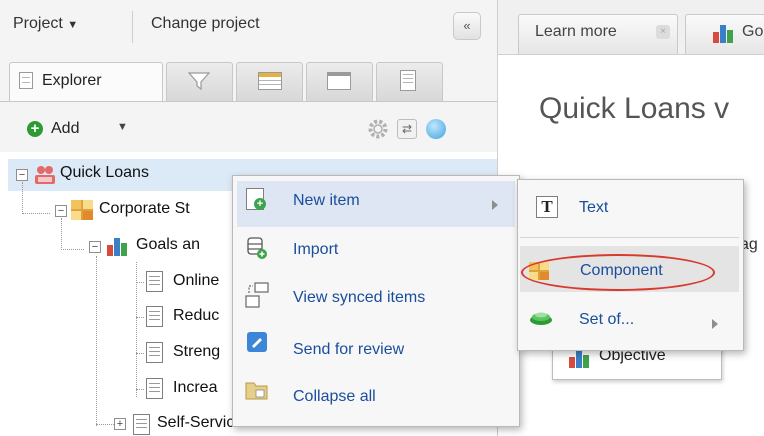 The width and height of the screenshot is (764, 436). Describe the element at coordinates (334, 396) in the screenshot. I see `menu-item-label: Collapse all` at that location.